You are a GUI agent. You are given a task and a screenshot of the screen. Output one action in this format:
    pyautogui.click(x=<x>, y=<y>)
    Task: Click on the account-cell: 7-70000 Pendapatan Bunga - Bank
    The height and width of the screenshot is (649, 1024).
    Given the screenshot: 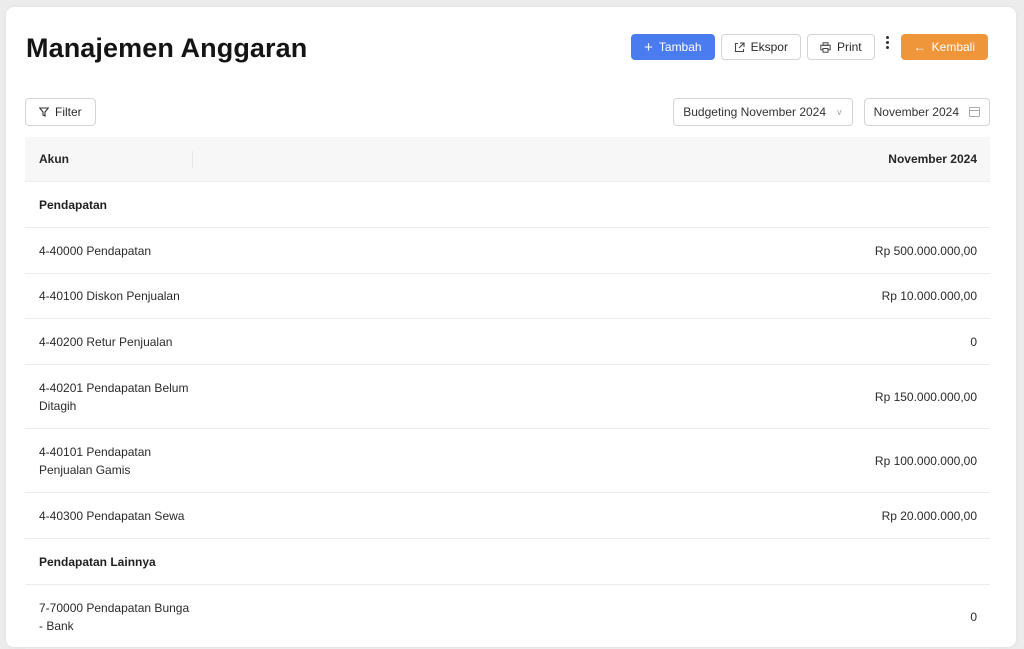 What is the action you would take?
    pyautogui.click(x=114, y=616)
    